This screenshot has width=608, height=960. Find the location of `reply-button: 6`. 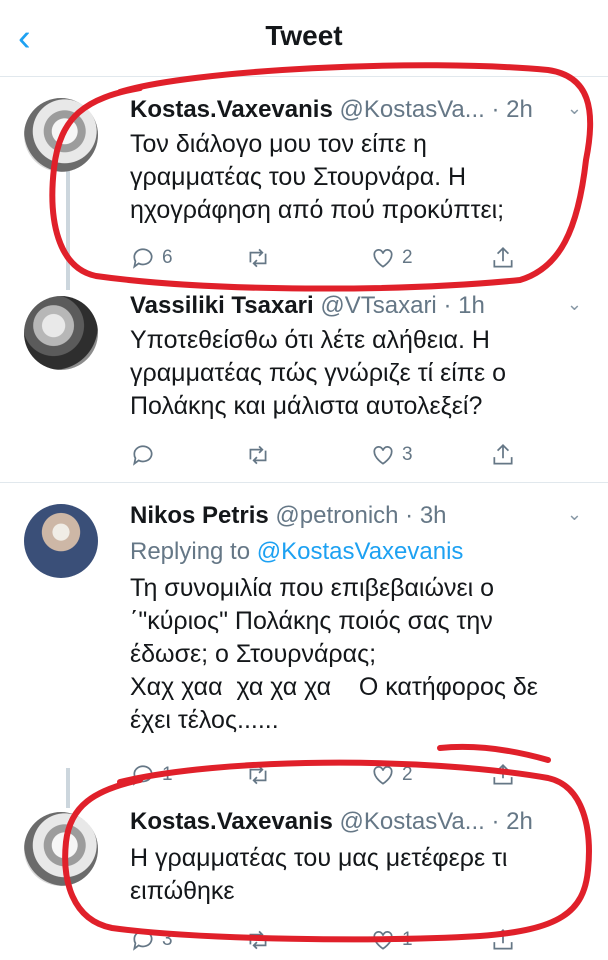

reply-button: 6 is located at coordinates (151, 258).